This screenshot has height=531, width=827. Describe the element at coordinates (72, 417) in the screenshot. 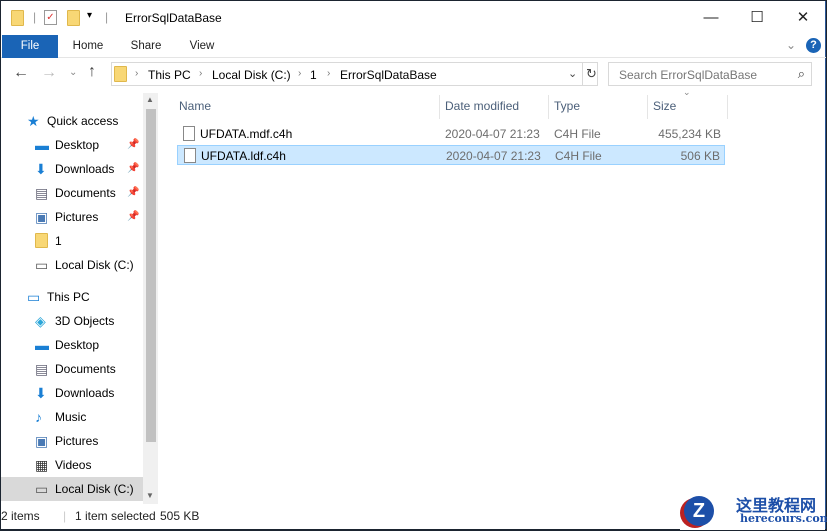

I see `nav-item-music: ♪ Music` at that location.